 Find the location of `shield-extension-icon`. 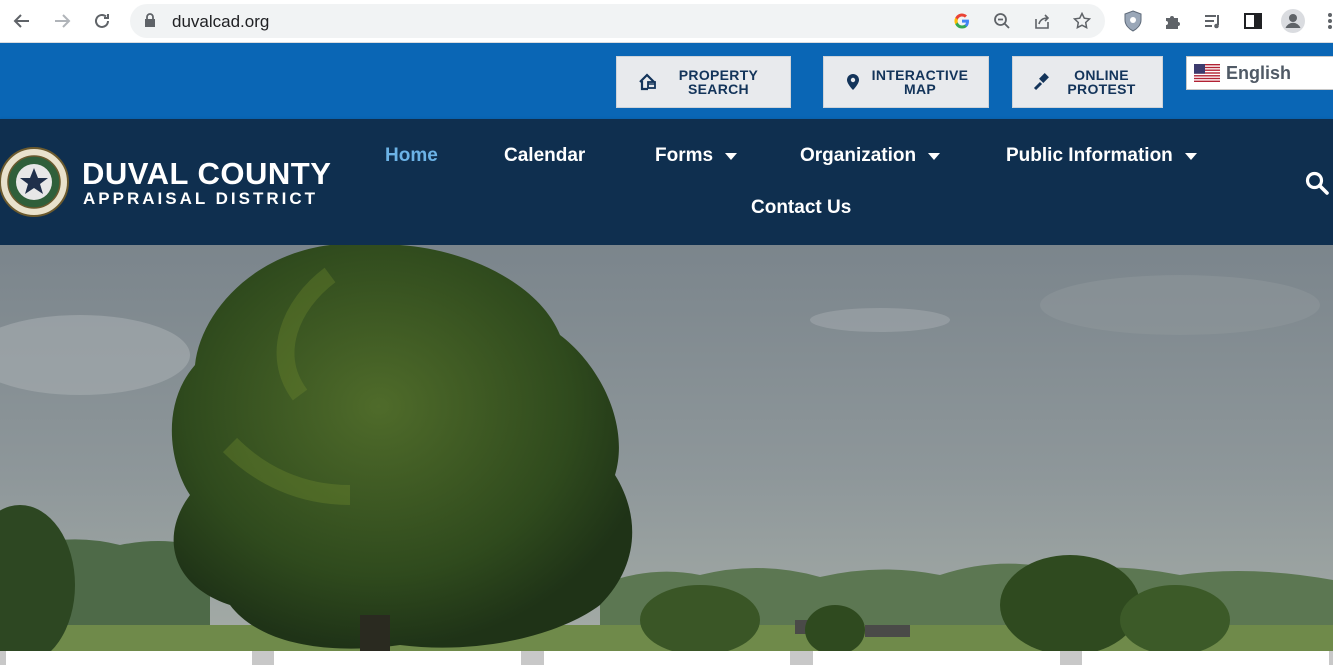

shield-extension-icon is located at coordinates (1133, 21).